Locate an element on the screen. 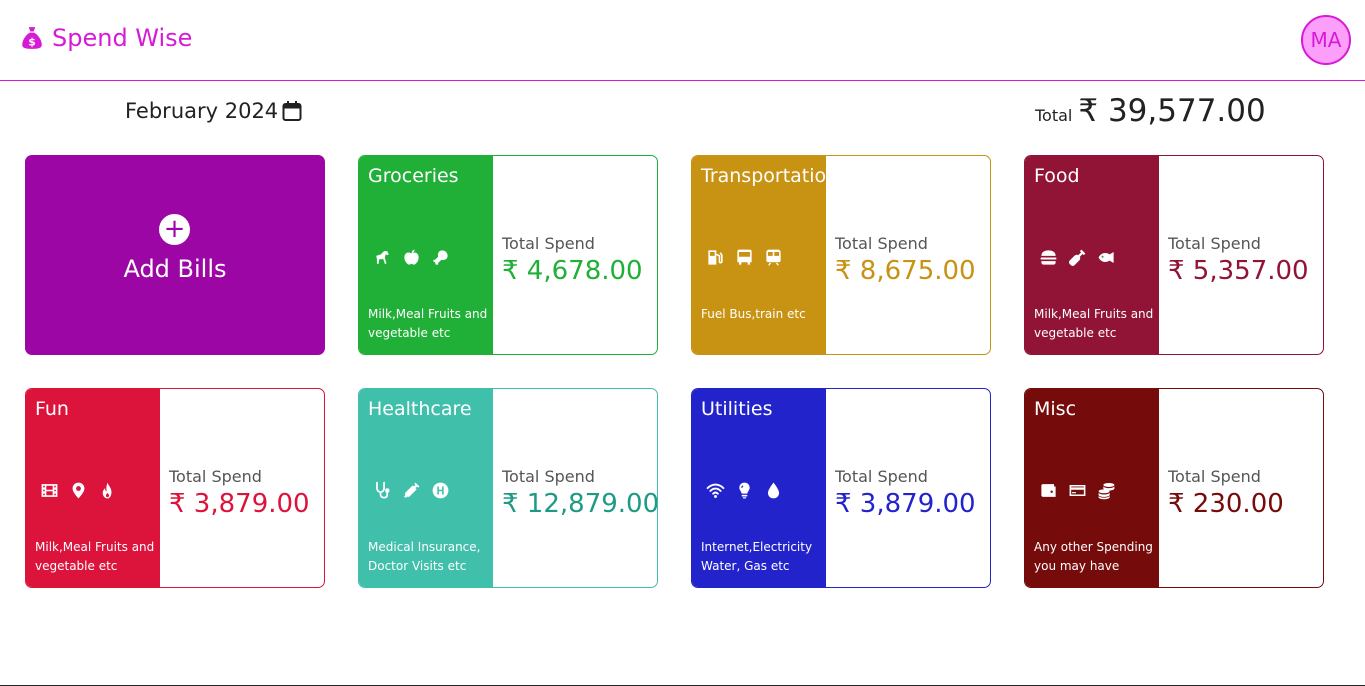  apple-icon is located at coordinates (411, 257).